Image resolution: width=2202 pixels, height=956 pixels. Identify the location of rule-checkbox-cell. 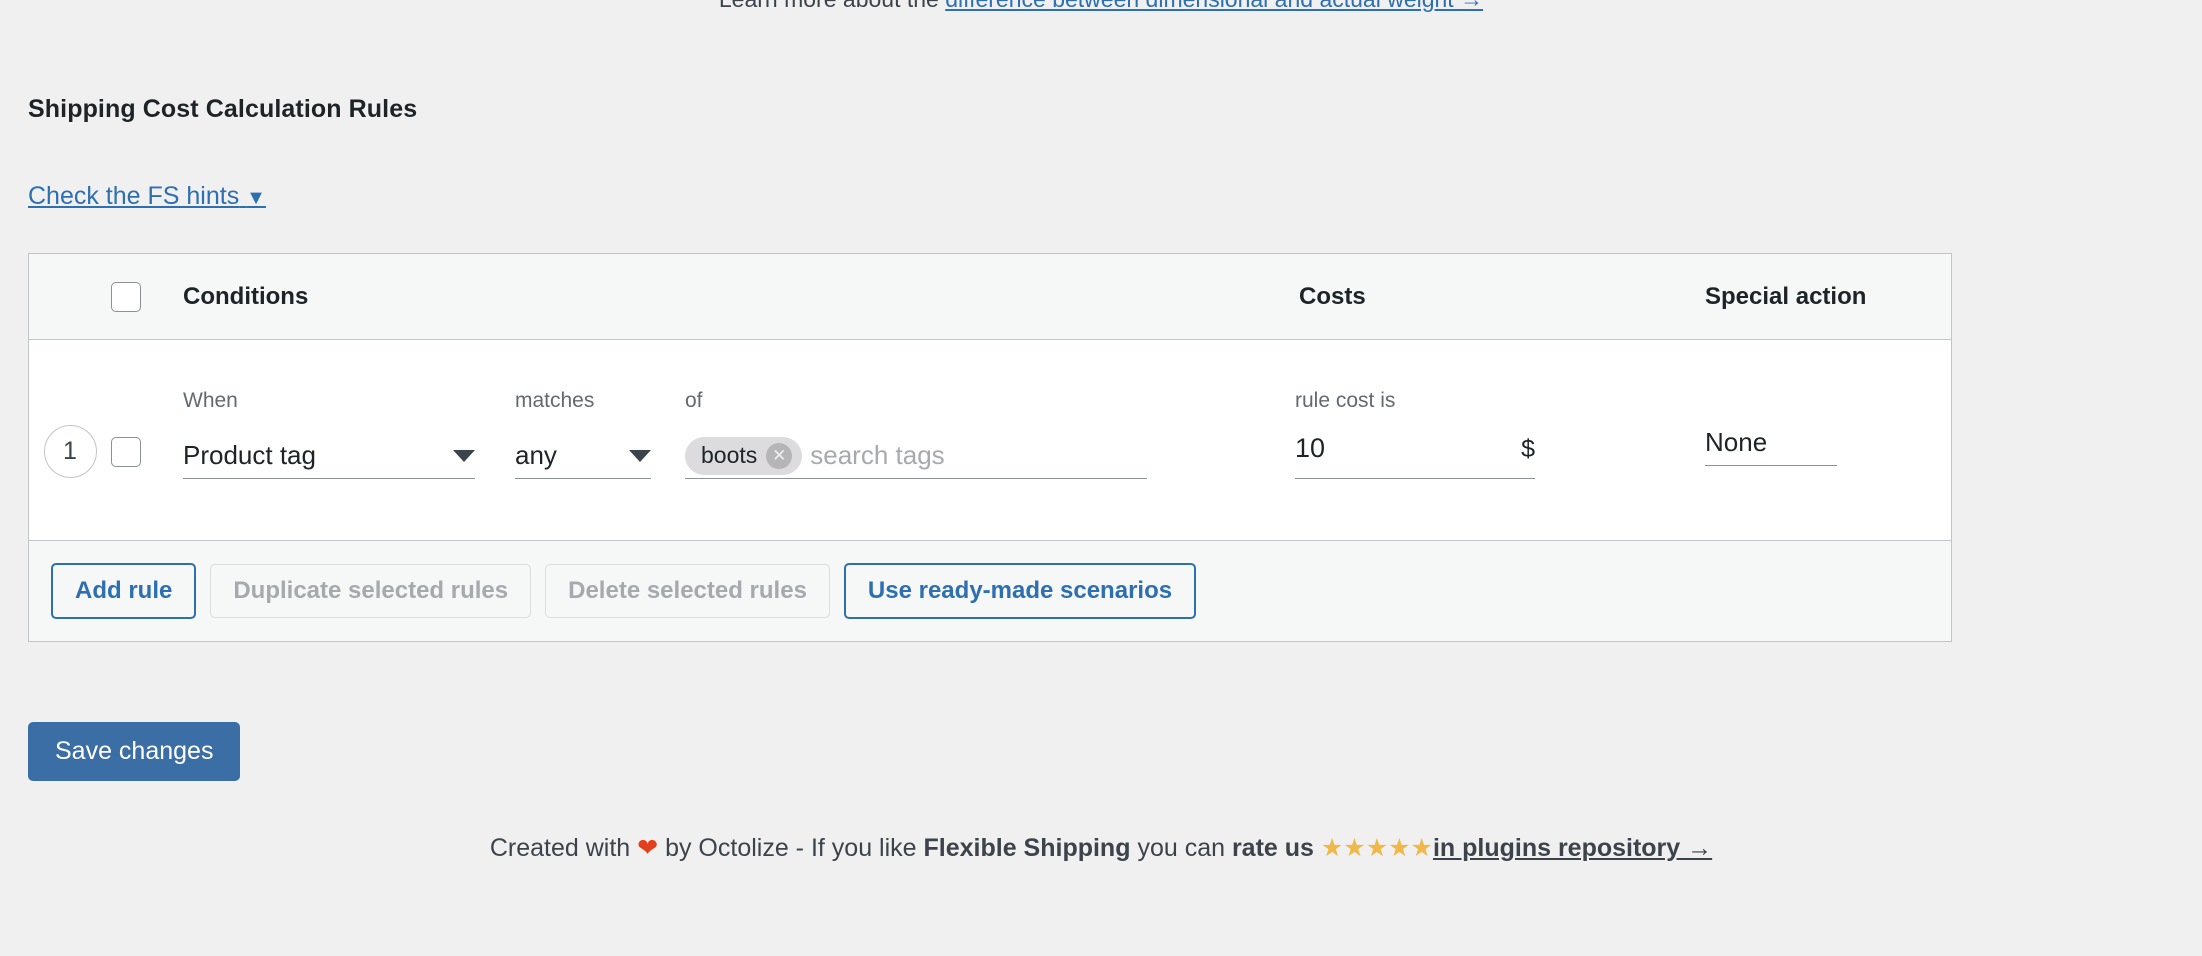
(145, 428).